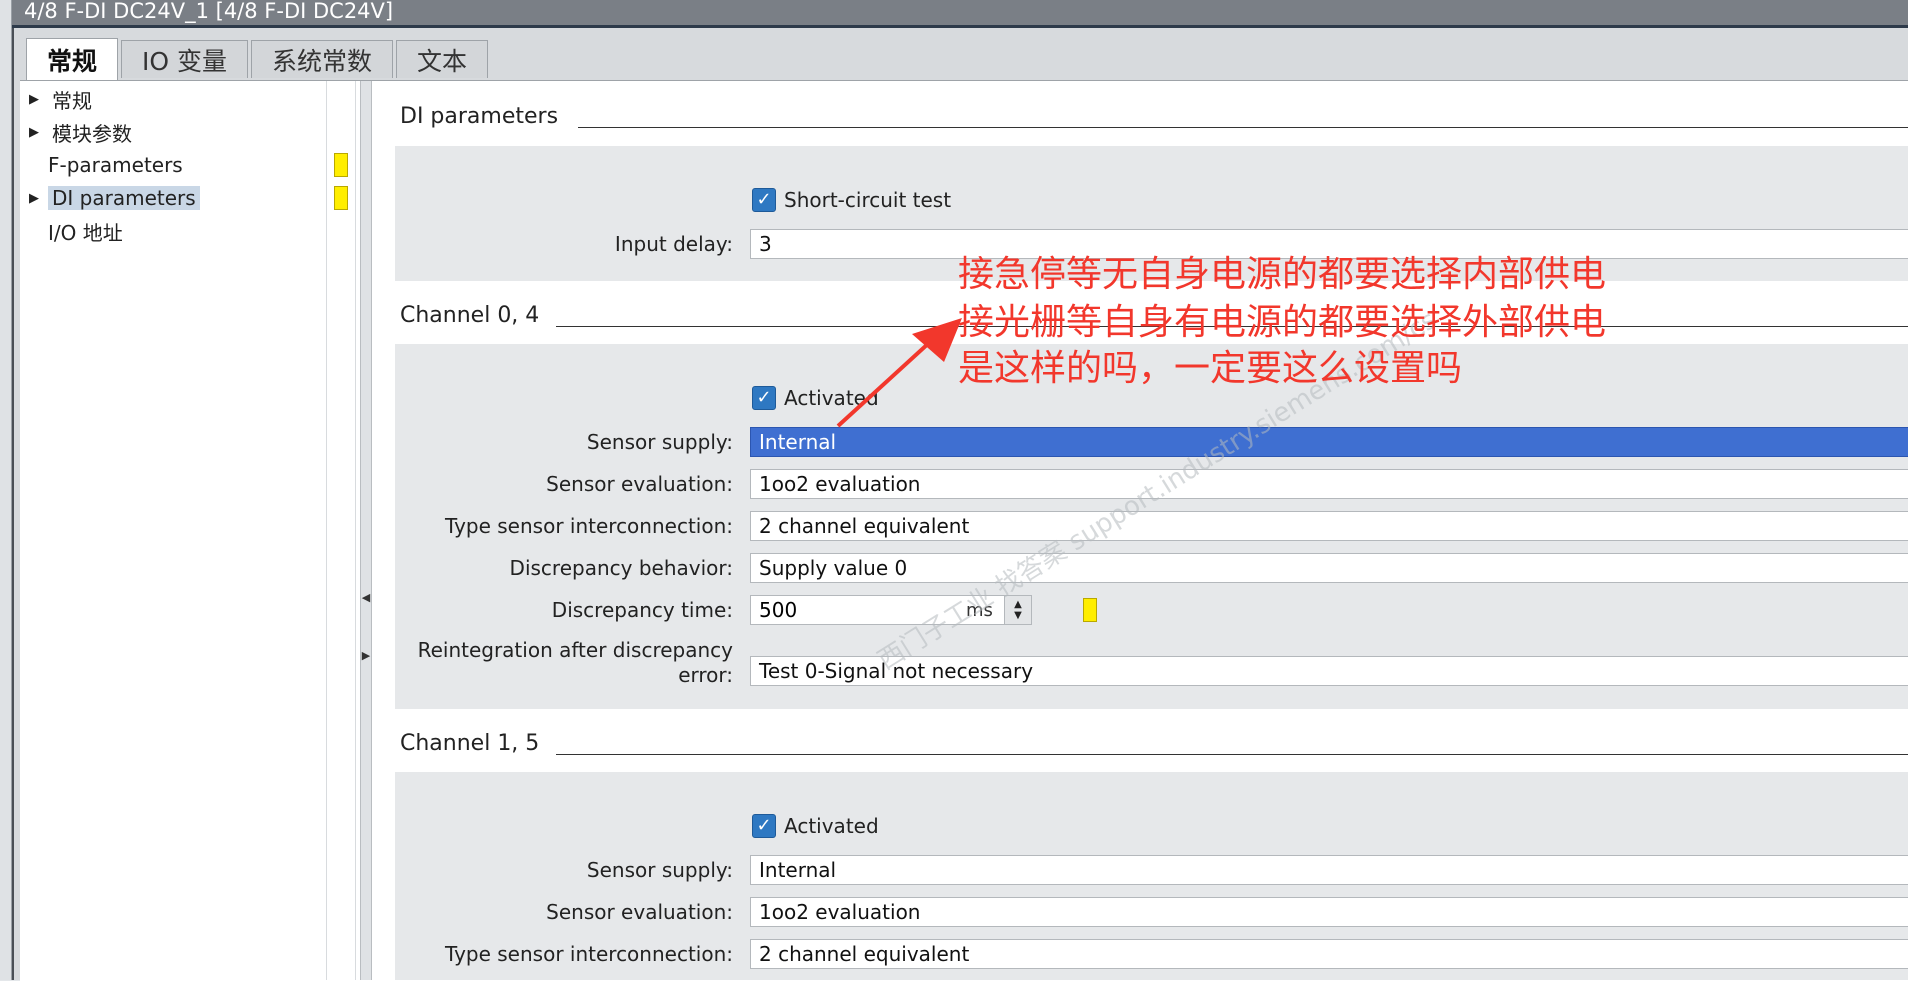 The width and height of the screenshot is (1908, 981). I want to click on annotation-line-1: 接急停等无自身电源的都要选择内部供电, so click(1282, 274).